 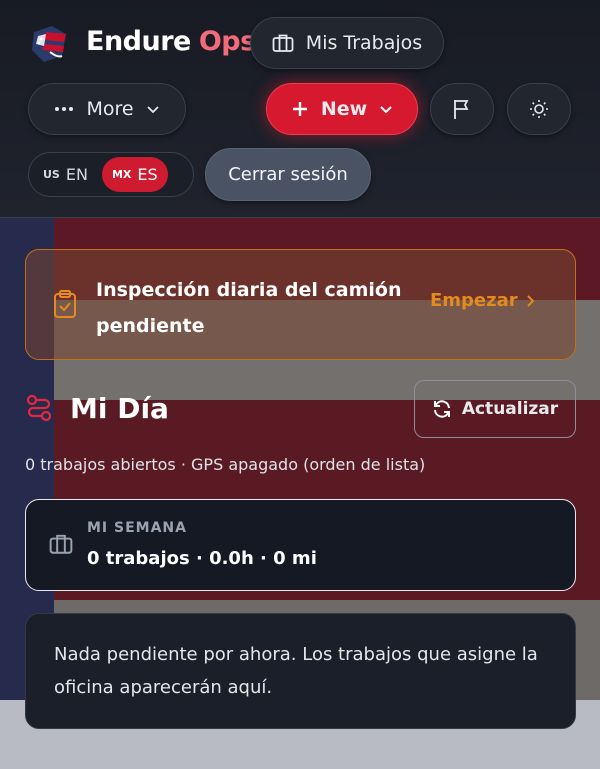 What do you see at coordinates (39, 410) in the screenshot?
I see `route-icon` at bounding box center [39, 410].